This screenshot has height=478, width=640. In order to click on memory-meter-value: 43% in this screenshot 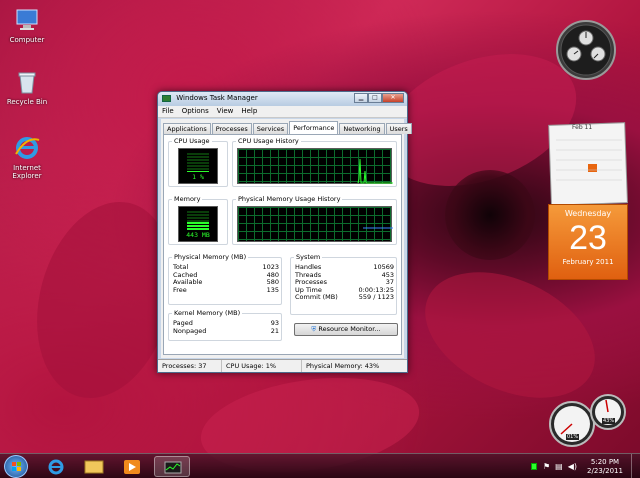, I will do `click(609, 421)`.